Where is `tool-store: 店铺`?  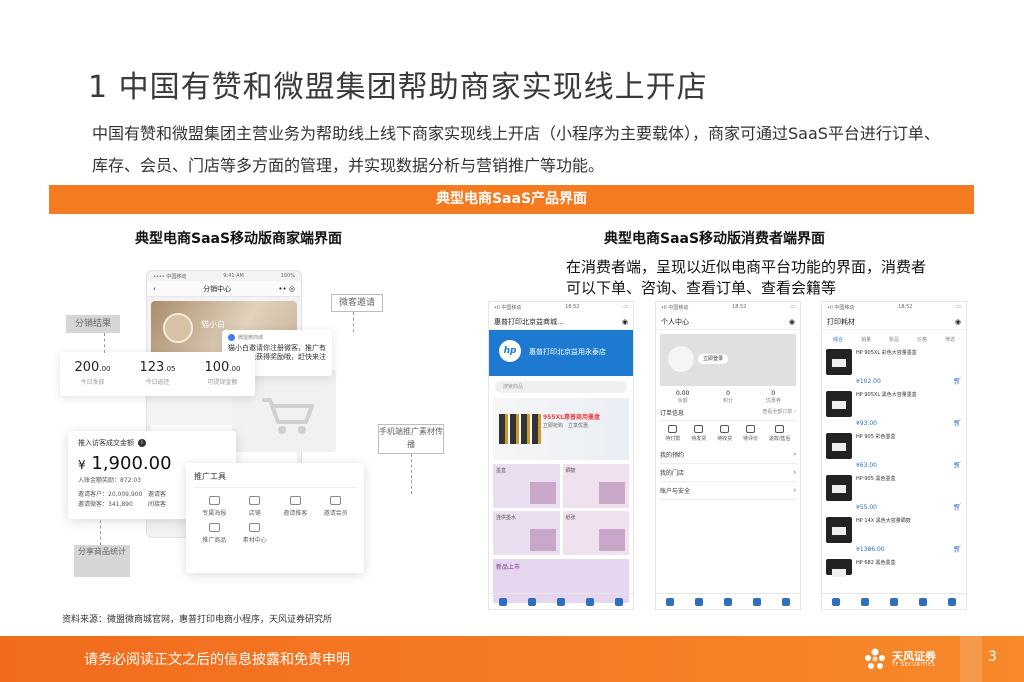
tool-store: 店铺 is located at coordinates (255, 506).